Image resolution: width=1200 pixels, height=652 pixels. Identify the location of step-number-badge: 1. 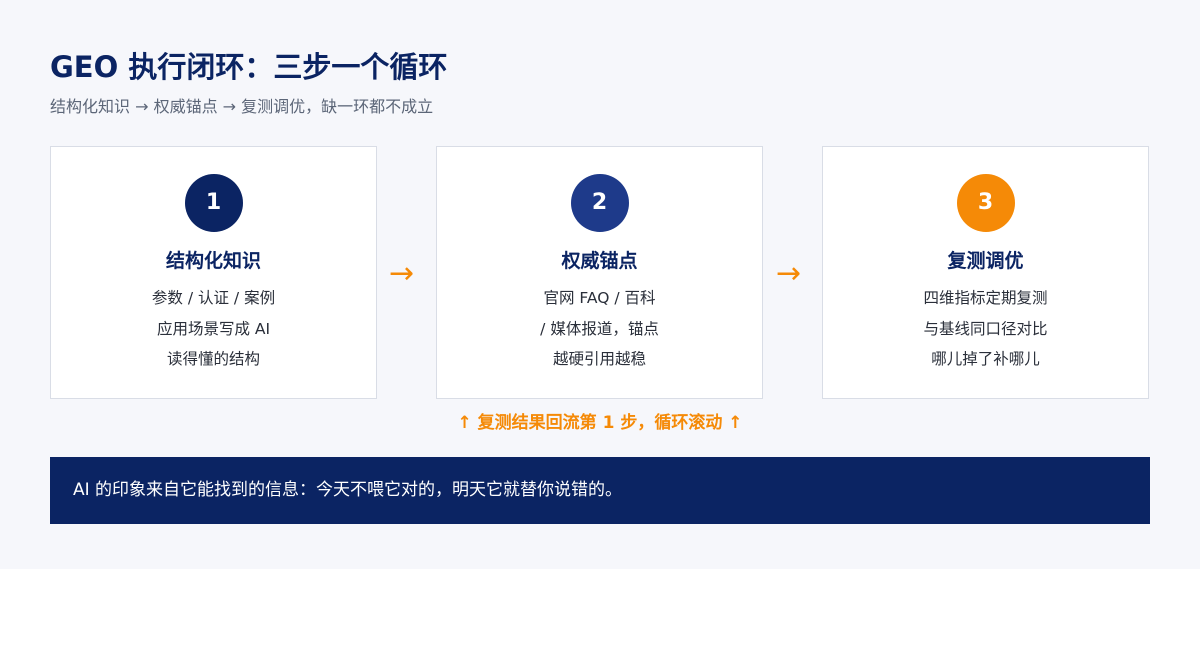
(213, 203).